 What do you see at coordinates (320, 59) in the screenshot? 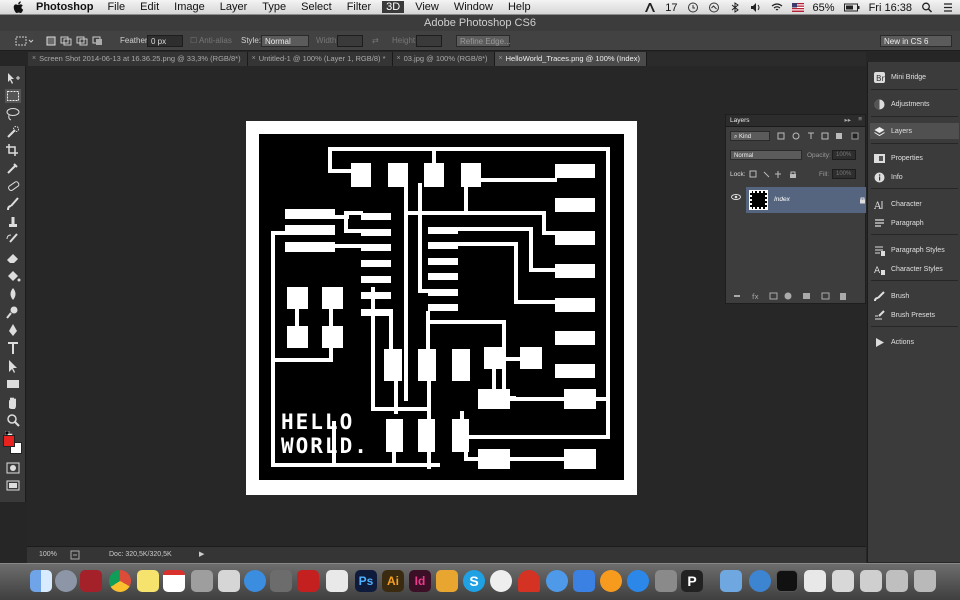
I see `tab-untitled: × Untitled-1 @ 100% (Layer 1, RGB/8) *` at bounding box center [320, 59].